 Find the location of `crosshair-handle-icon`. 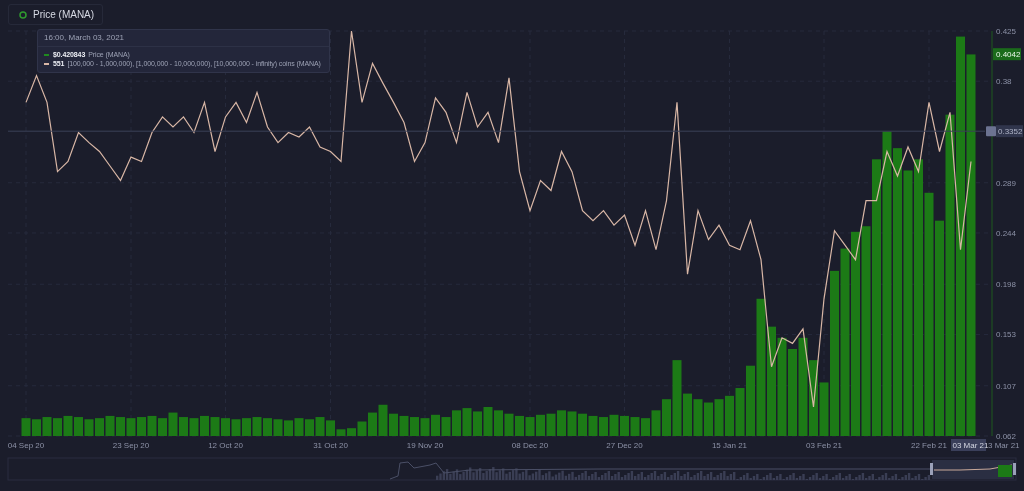

crosshair-handle-icon is located at coordinates (991, 131).